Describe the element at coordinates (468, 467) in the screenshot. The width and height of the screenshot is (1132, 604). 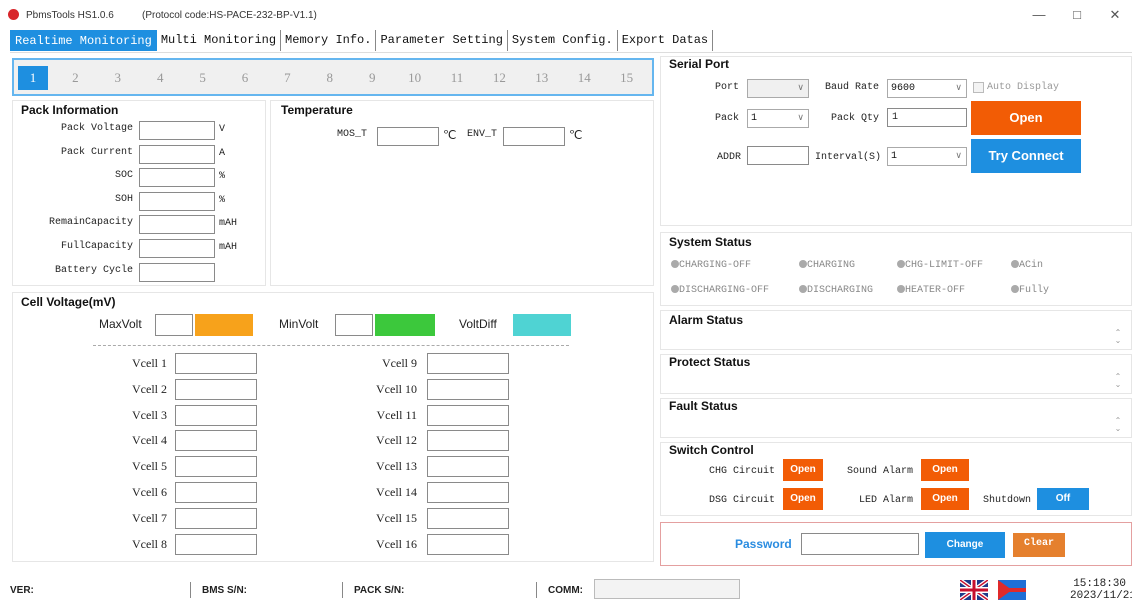
I see `vcell-13-field` at that location.